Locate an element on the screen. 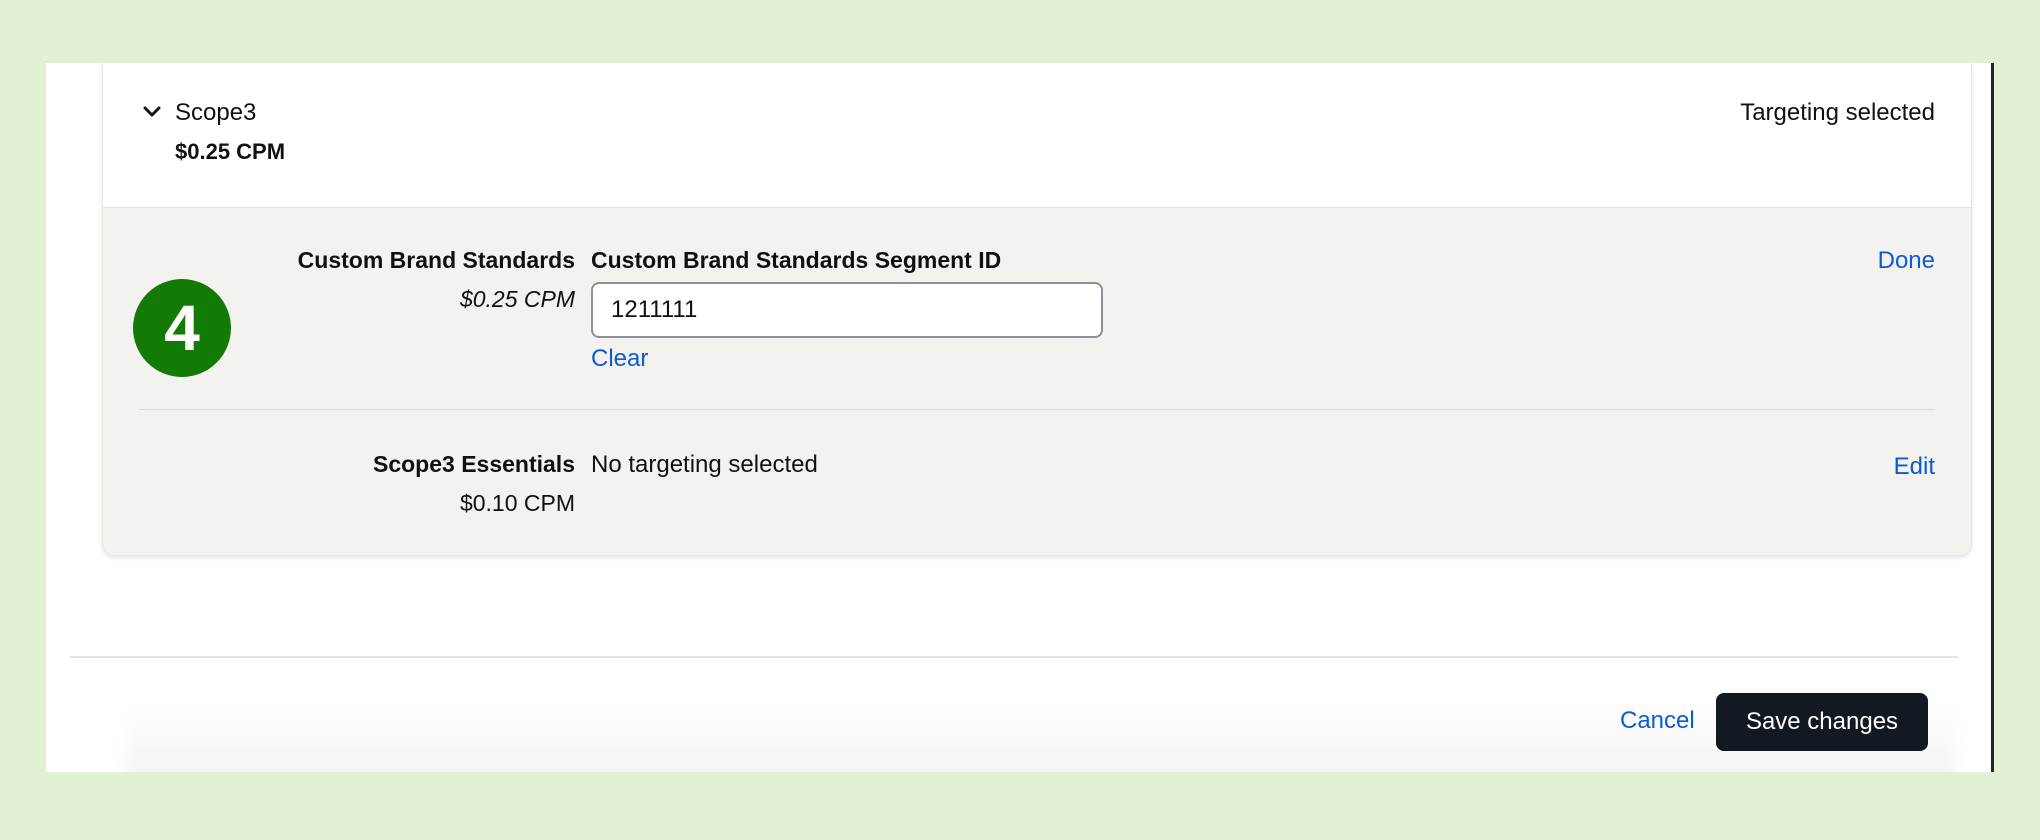 The width and height of the screenshot is (2040, 840). segment-id-input is located at coordinates (847, 310).